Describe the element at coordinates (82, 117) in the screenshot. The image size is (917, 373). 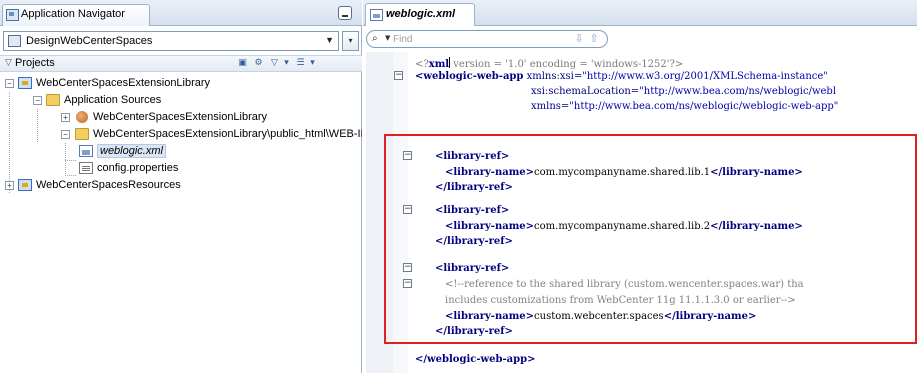
I see `package-icon` at that location.